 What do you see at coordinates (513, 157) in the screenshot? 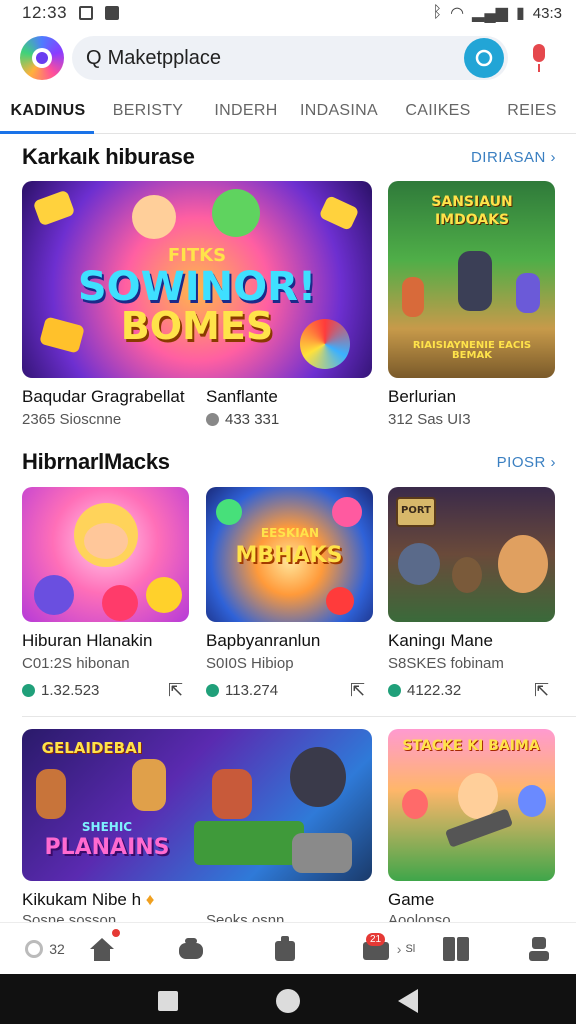
I see `see-more-link: DIRIASAN ›` at bounding box center [513, 157].